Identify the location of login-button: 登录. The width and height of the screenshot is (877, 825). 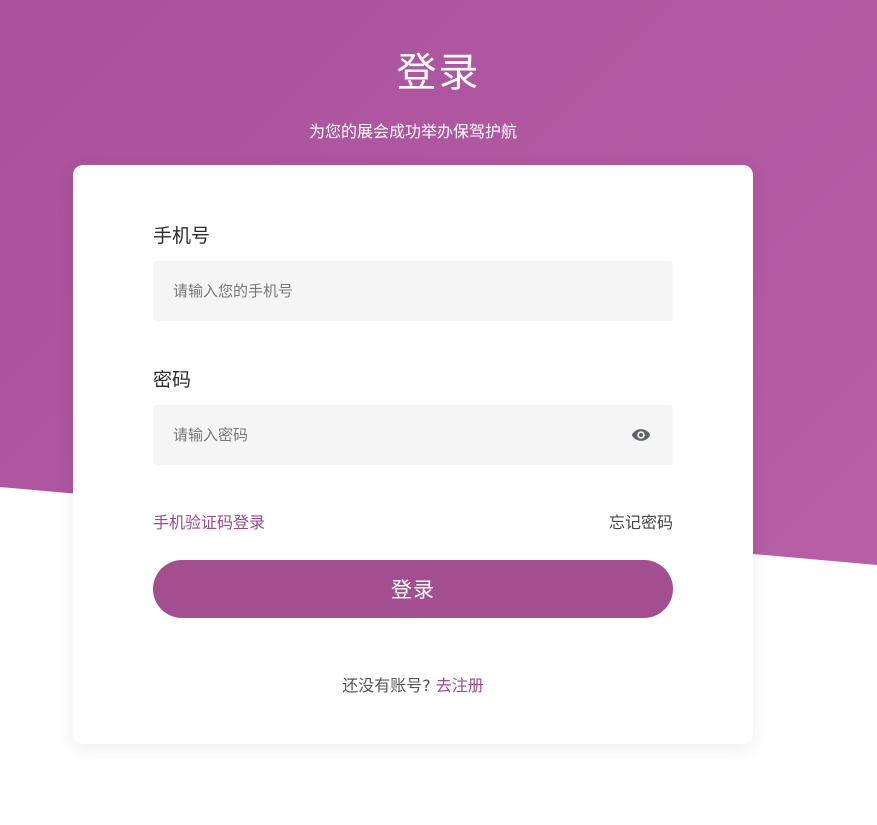
(413, 589).